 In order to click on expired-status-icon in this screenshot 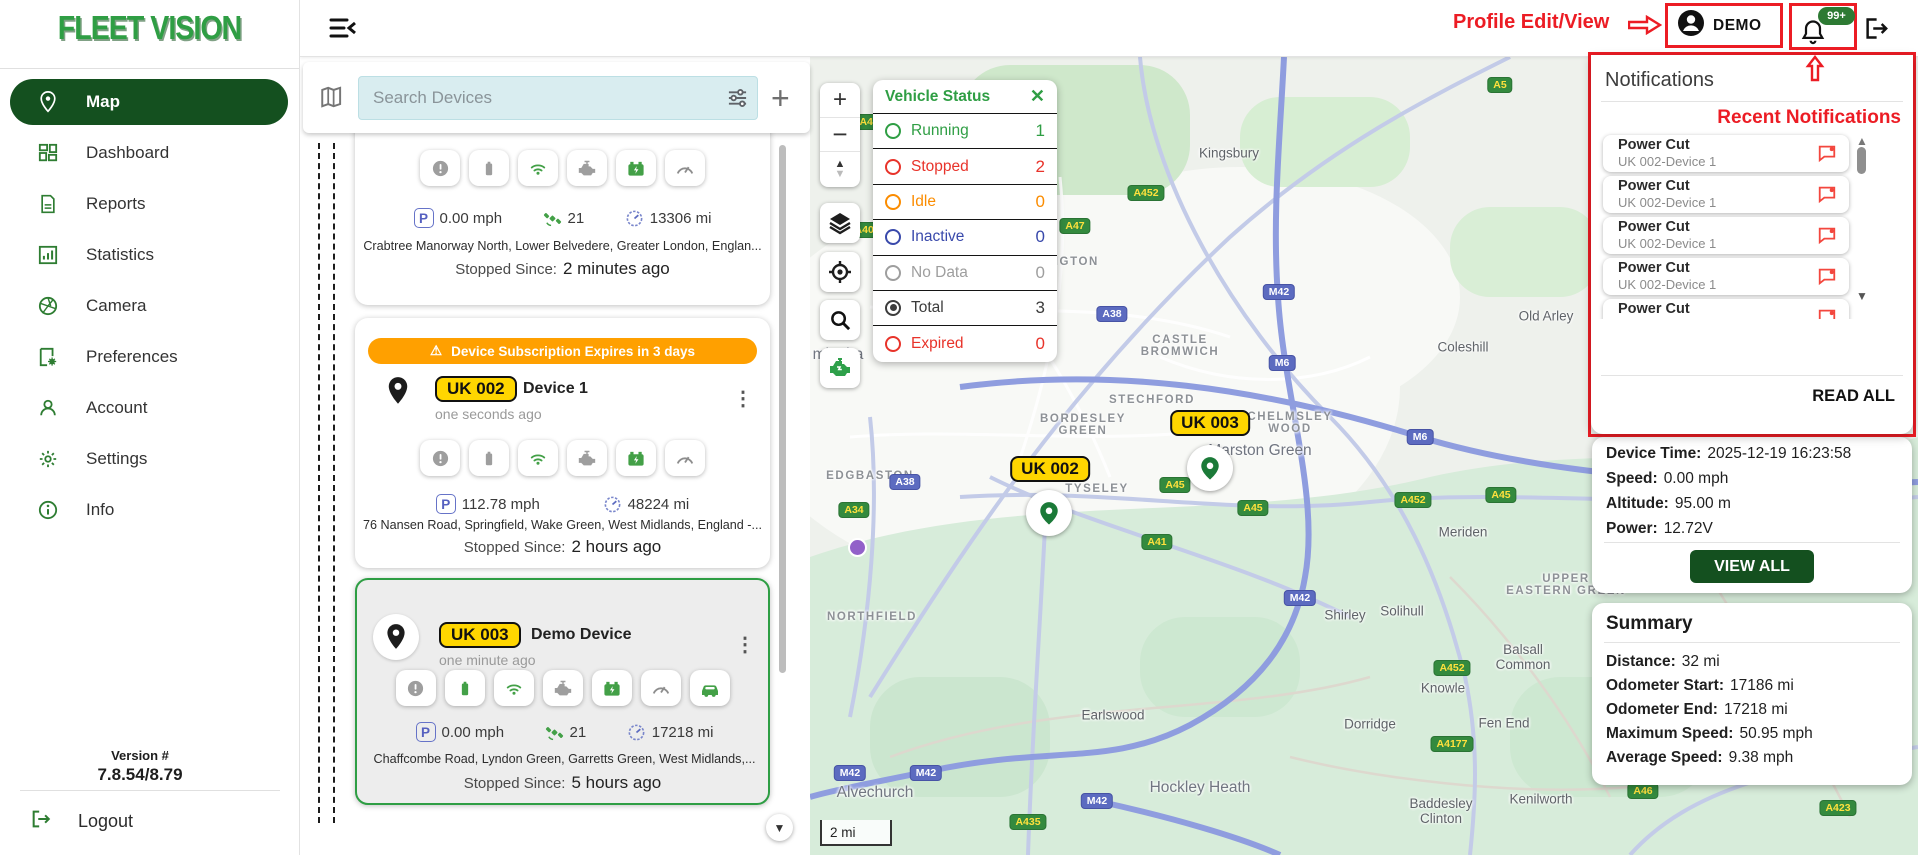, I will do `click(893, 343)`.